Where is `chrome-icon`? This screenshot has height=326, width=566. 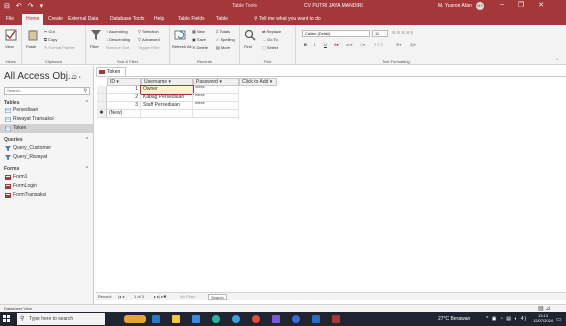
chrome-icon is located at coordinates (256, 319).